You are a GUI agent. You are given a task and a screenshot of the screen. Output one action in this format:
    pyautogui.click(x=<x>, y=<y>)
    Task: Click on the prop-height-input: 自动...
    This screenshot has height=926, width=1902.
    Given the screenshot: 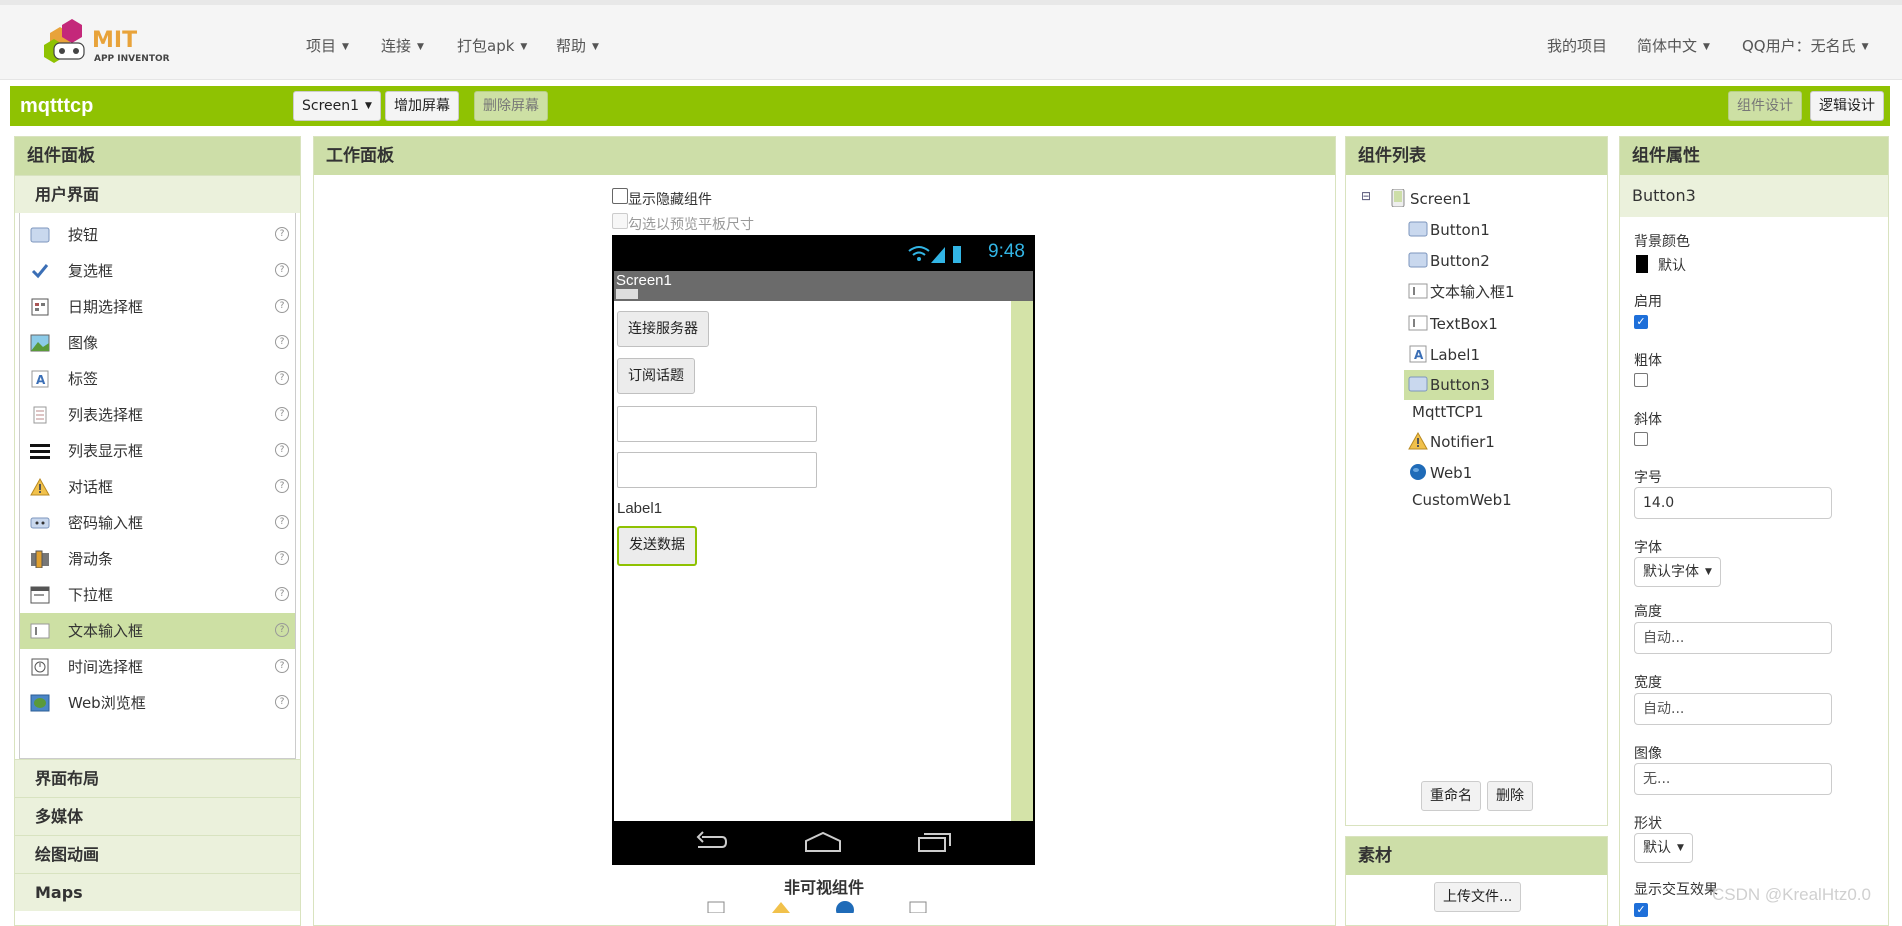 What is the action you would take?
    pyautogui.click(x=1733, y=638)
    